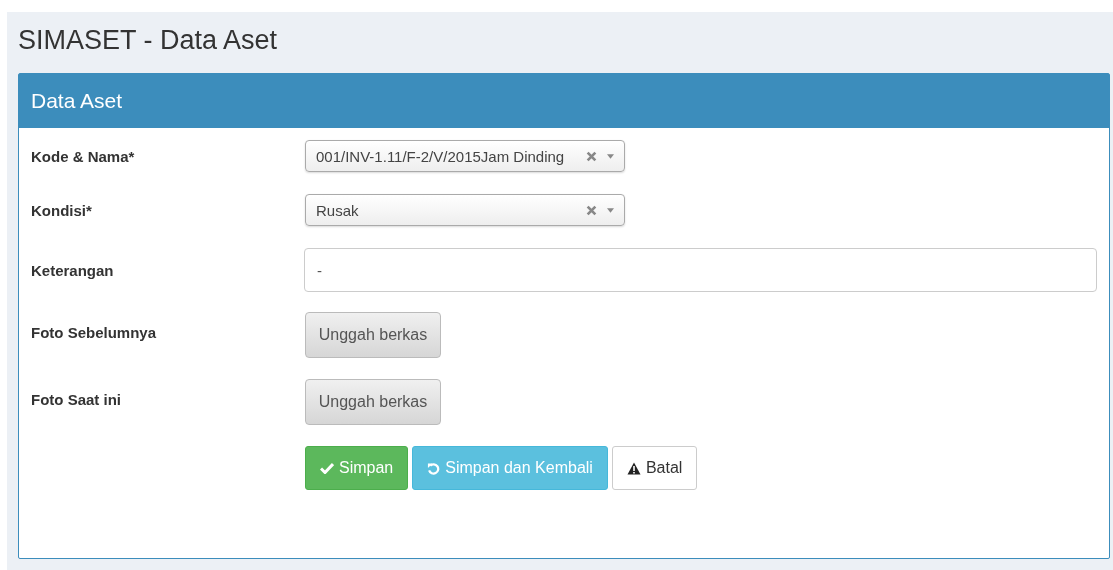  I want to click on field-label: Foto Saat ini, so click(76, 399).